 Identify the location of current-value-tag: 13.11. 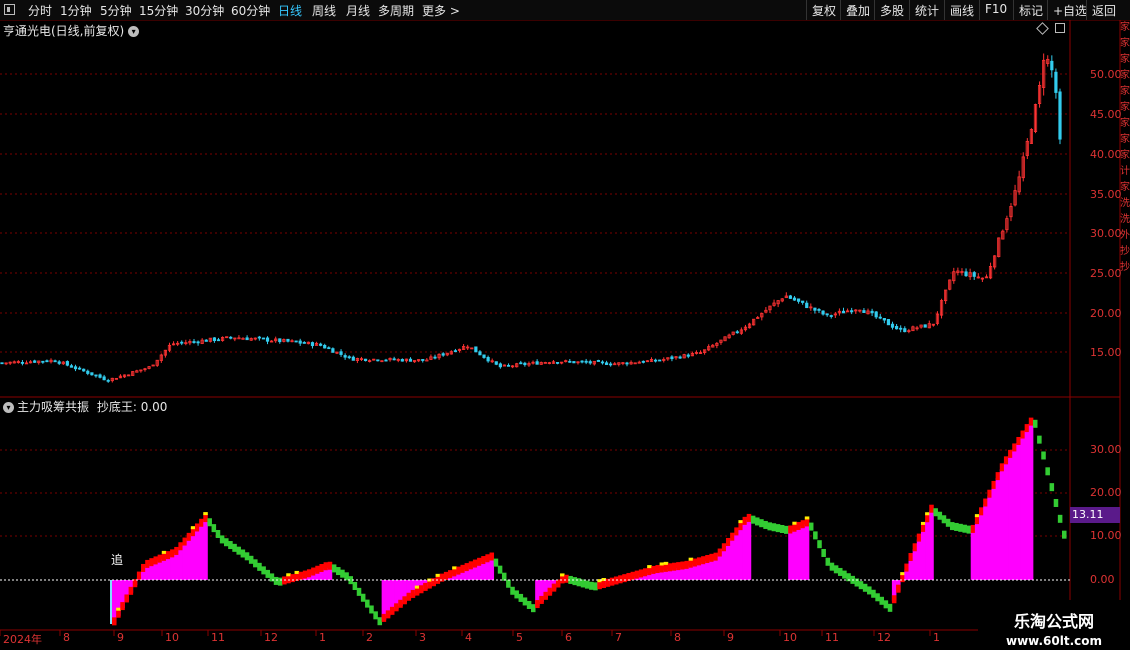
(1095, 515).